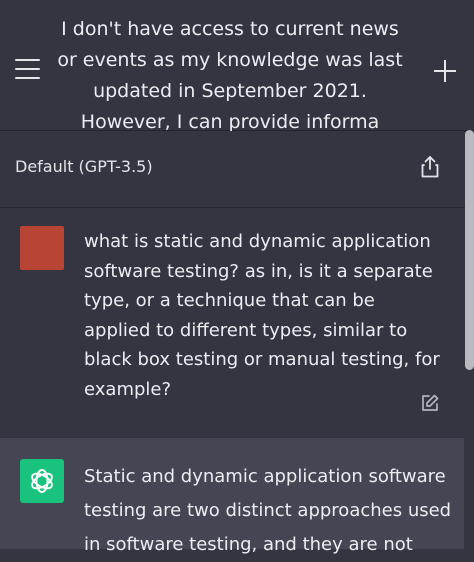 The height and width of the screenshot is (562, 474). Describe the element at coordinates (469, 250) in the screenshot. I see `scrollbar` at that location.